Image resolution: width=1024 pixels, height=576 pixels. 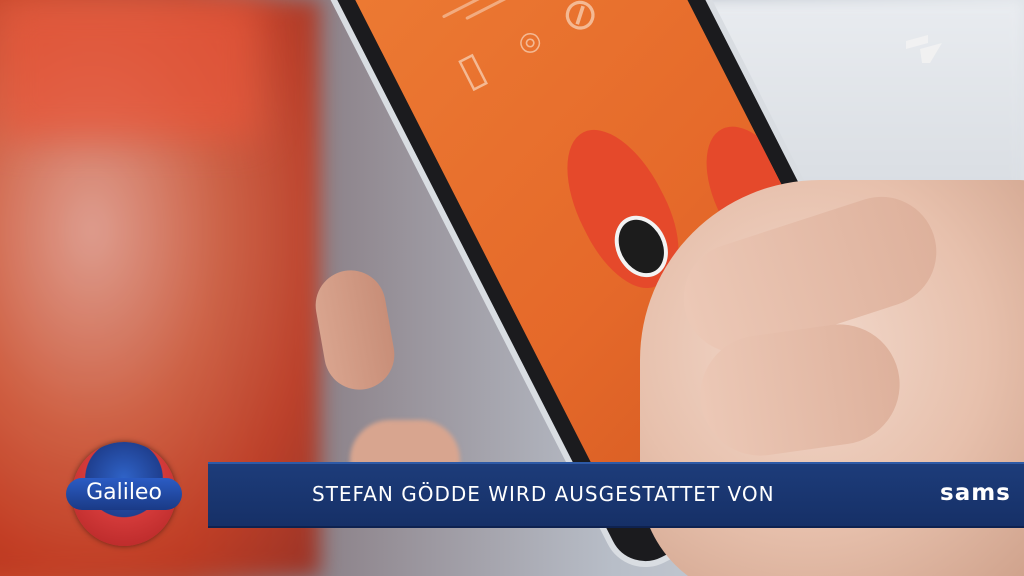 What do you see at coordinates (529, 42) in the screenshot?
I see `link-icon: ◎` at bounding box center [529, 42].